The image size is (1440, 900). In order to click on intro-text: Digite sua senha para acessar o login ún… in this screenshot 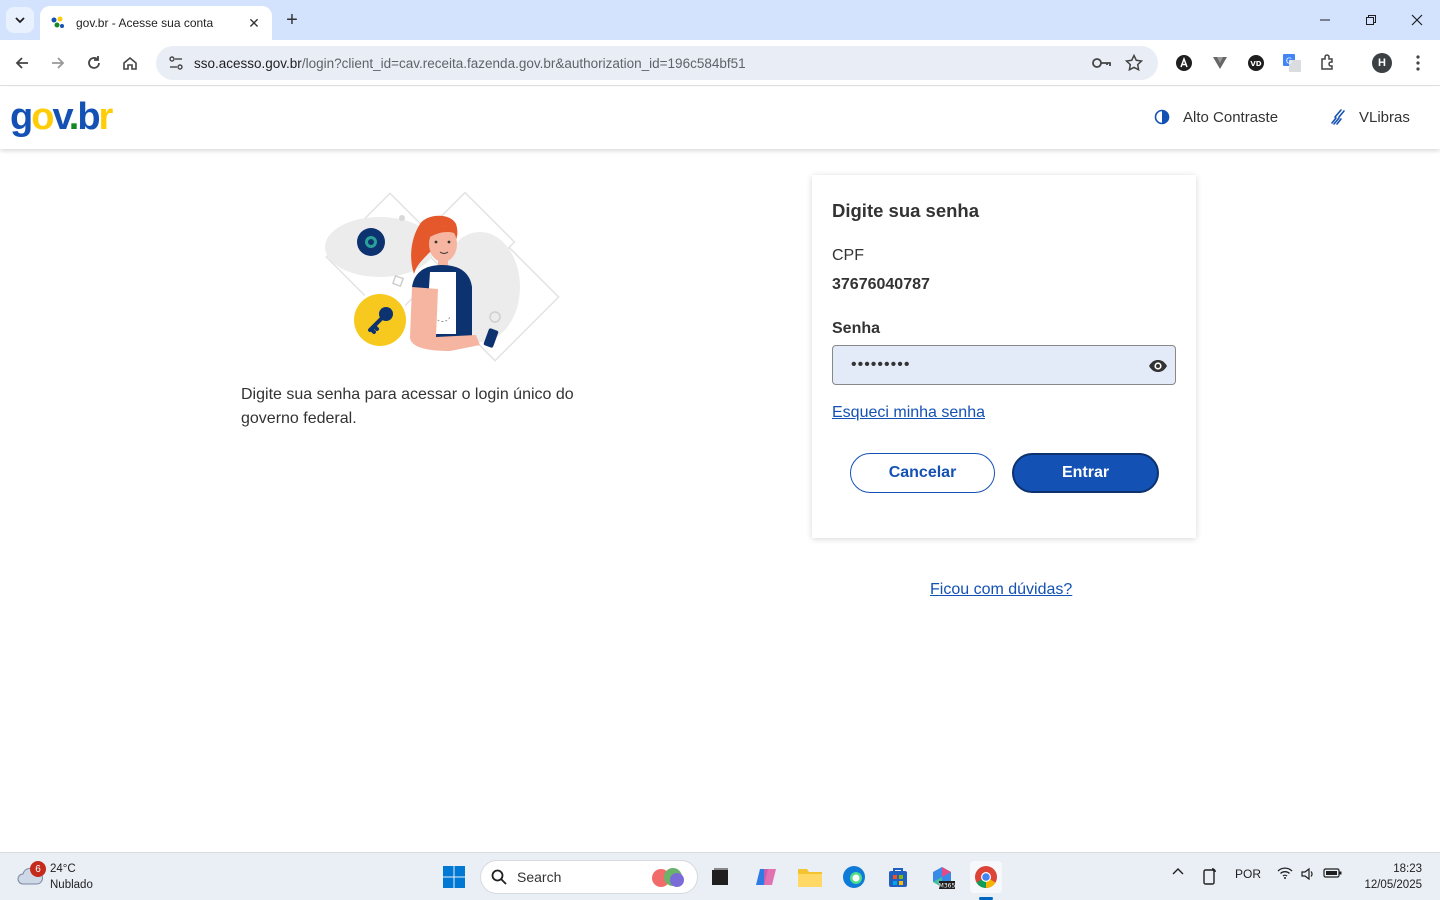, I will do `click(407, 406)`.